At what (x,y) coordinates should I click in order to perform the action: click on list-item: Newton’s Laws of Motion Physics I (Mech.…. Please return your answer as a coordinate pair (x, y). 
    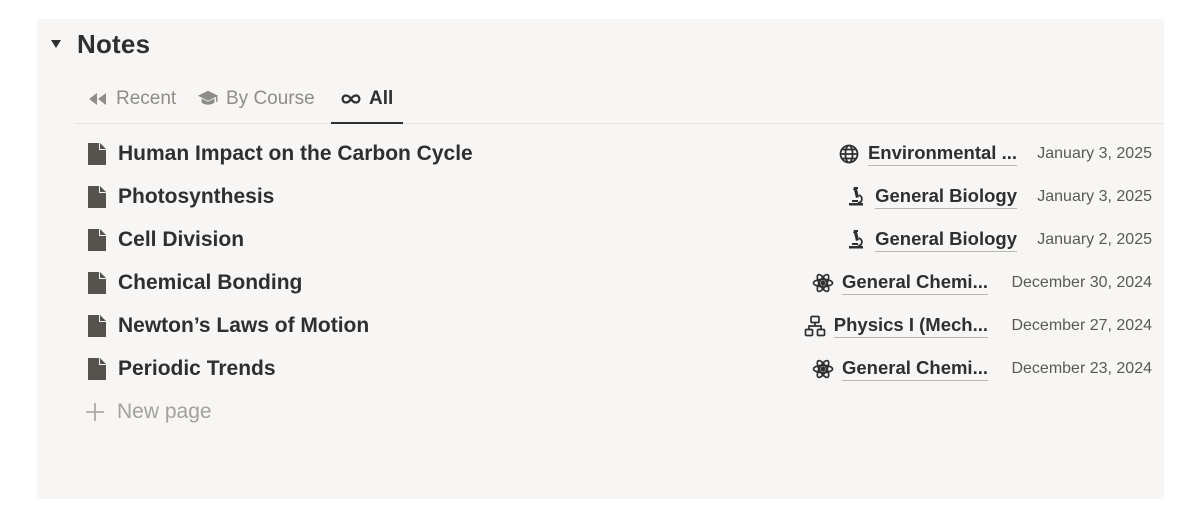
    Looking at the image, I should click on (619, 325).